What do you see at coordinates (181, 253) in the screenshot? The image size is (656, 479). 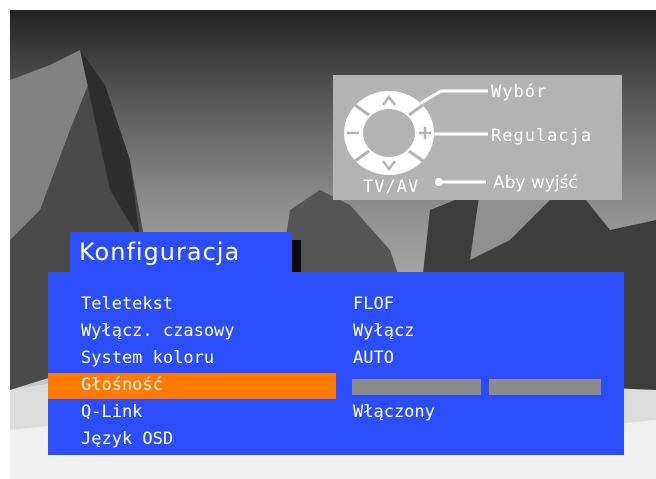 I see `menu-title: Konfiguracja` at bounding box center [181, 253].